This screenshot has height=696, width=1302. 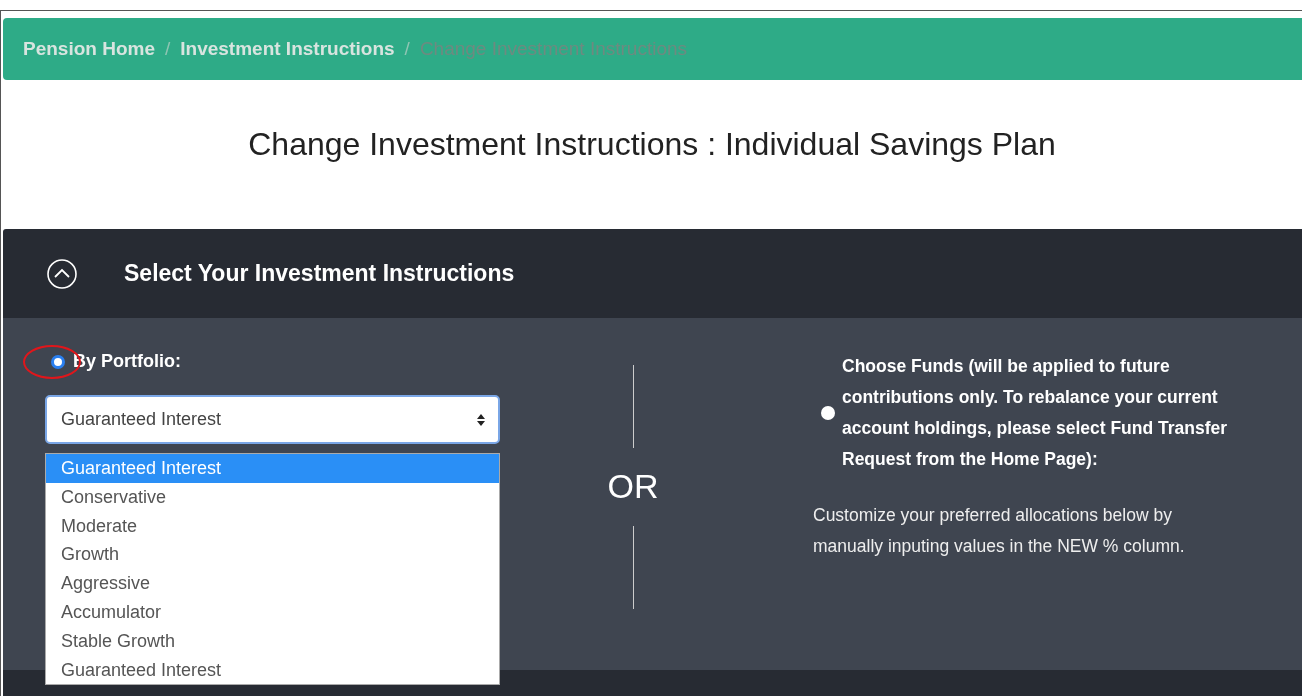 What do you see at coordinates (828, 413) in the screenshot?
I see `funds-radio` at bounding box center [828, 413].